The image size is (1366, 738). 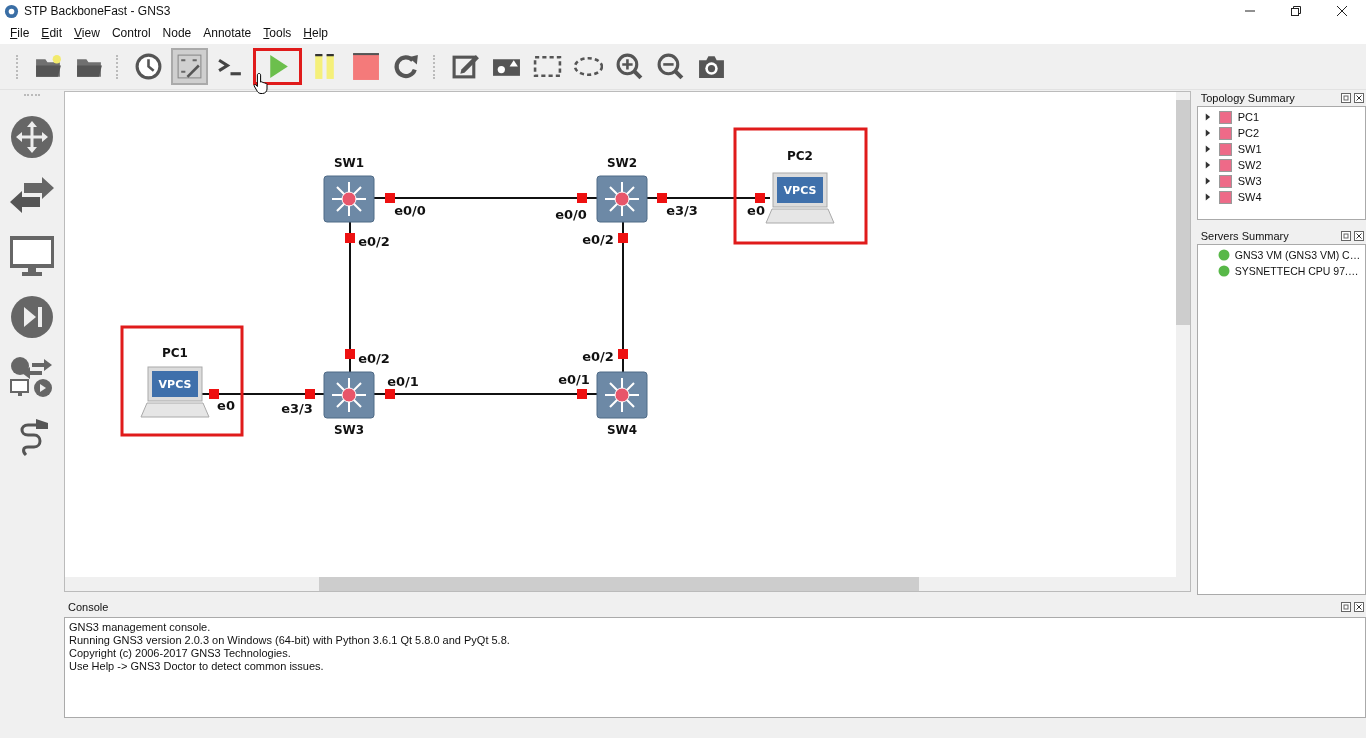 What do you see at coordinates (629, 66) in the screenshot?
I see `zoom-in-icon` at bounding box center [629, 66].